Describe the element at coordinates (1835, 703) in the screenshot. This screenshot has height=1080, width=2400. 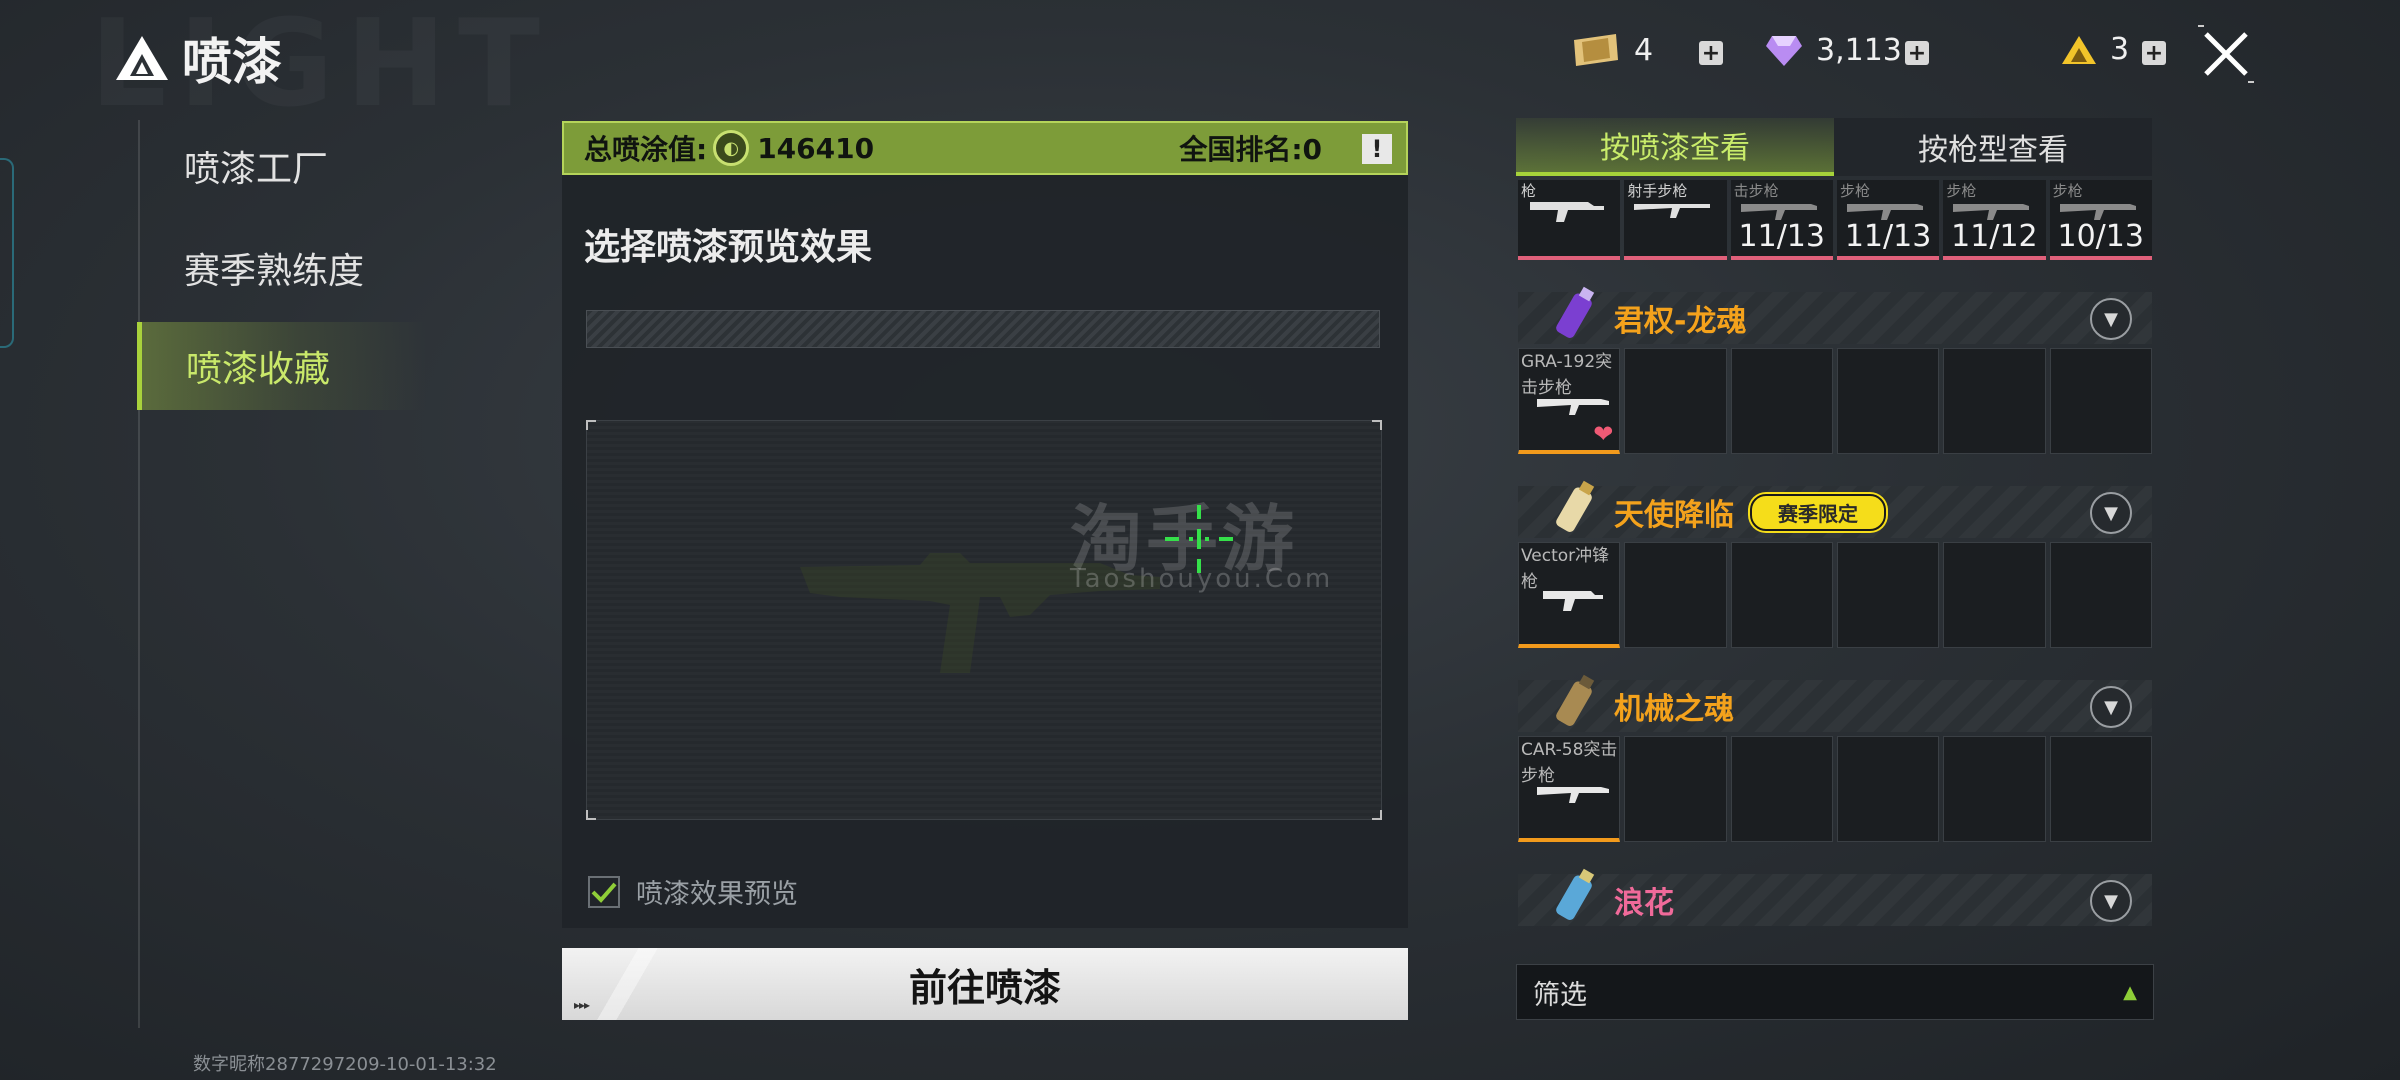
I see `spray-header: 机械之魂 ▼` at that location.